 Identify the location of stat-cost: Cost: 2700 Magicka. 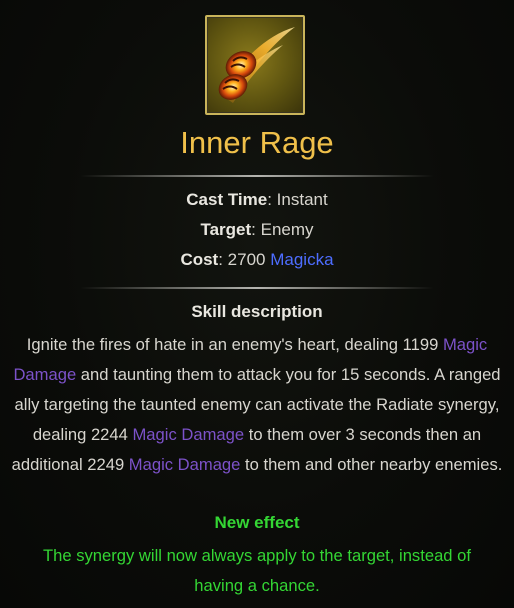
(257, 259).